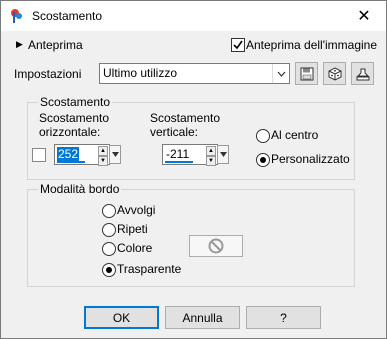  I want to click on ok-button-label: OK, so click(121, 317).